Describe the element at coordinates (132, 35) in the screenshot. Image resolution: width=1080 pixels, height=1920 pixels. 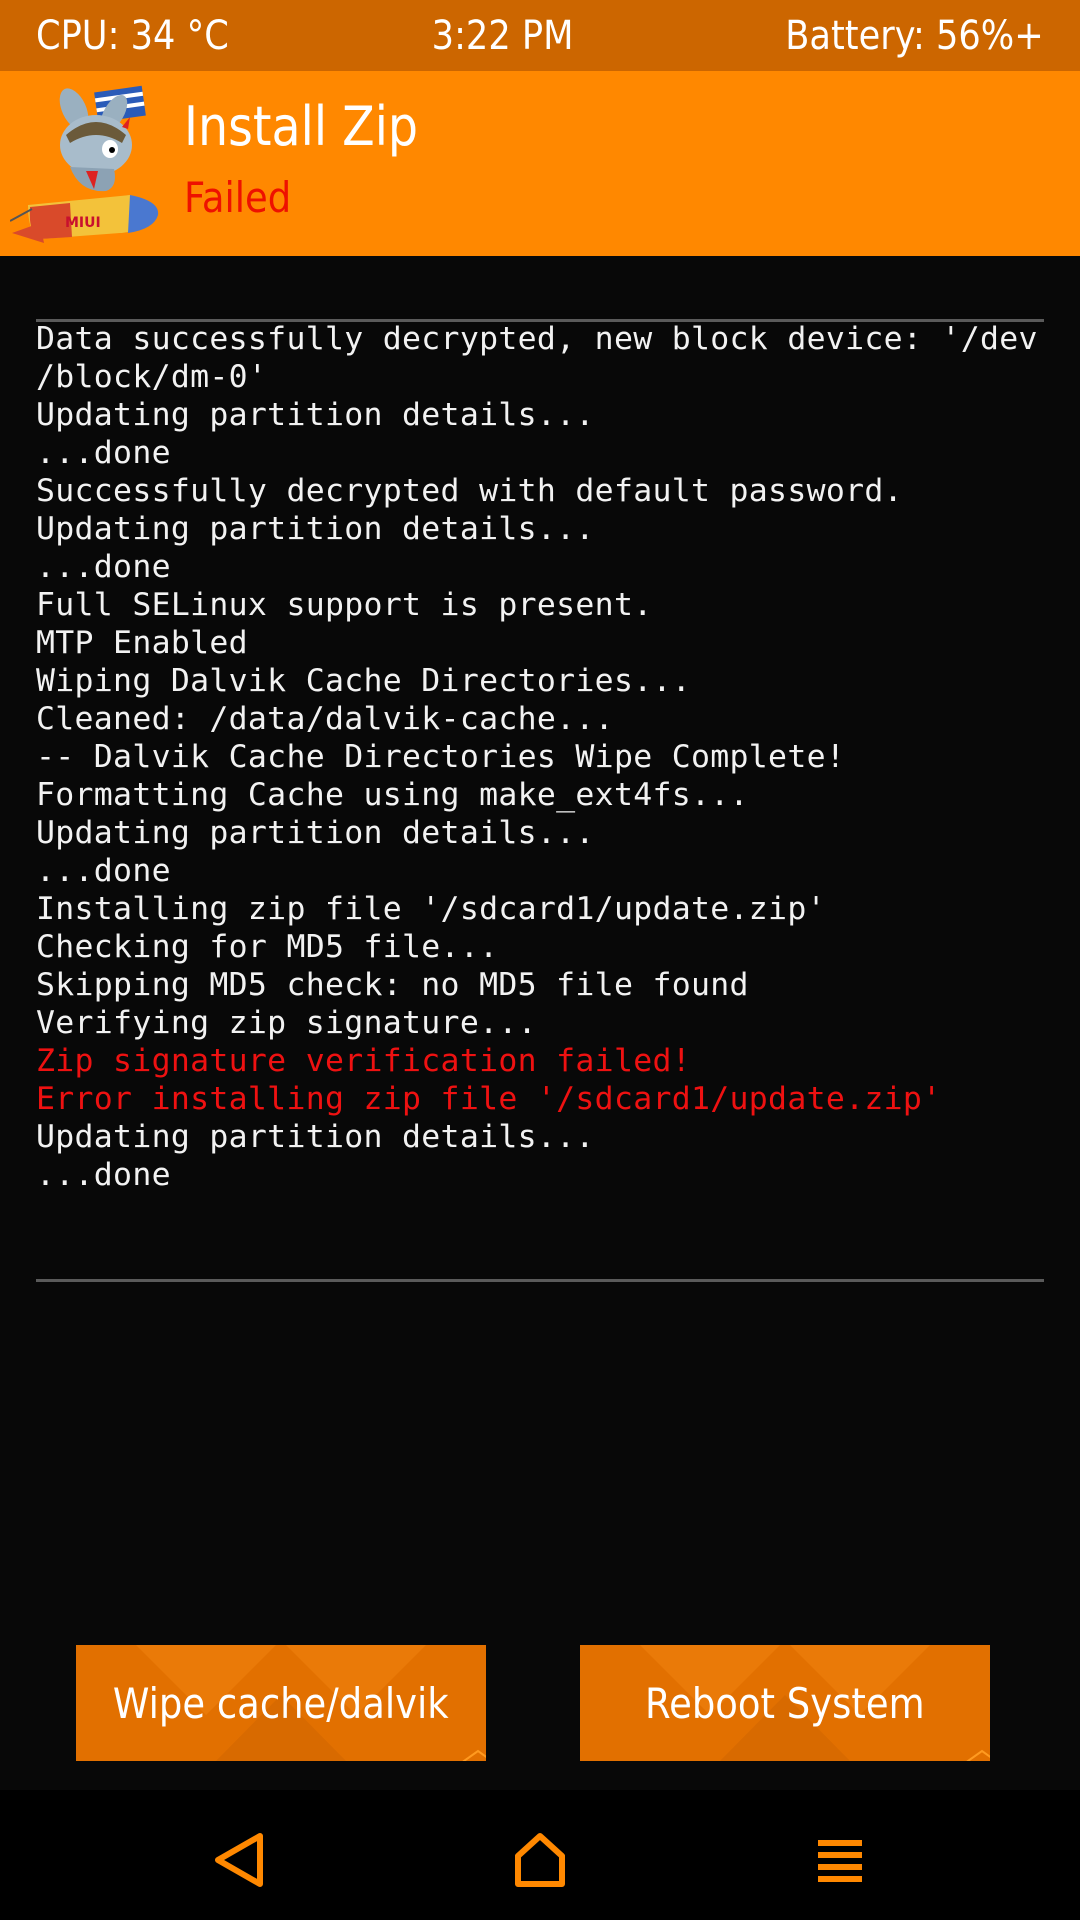
I see `cpu-temperature: CPU: 34 °C` at that location.